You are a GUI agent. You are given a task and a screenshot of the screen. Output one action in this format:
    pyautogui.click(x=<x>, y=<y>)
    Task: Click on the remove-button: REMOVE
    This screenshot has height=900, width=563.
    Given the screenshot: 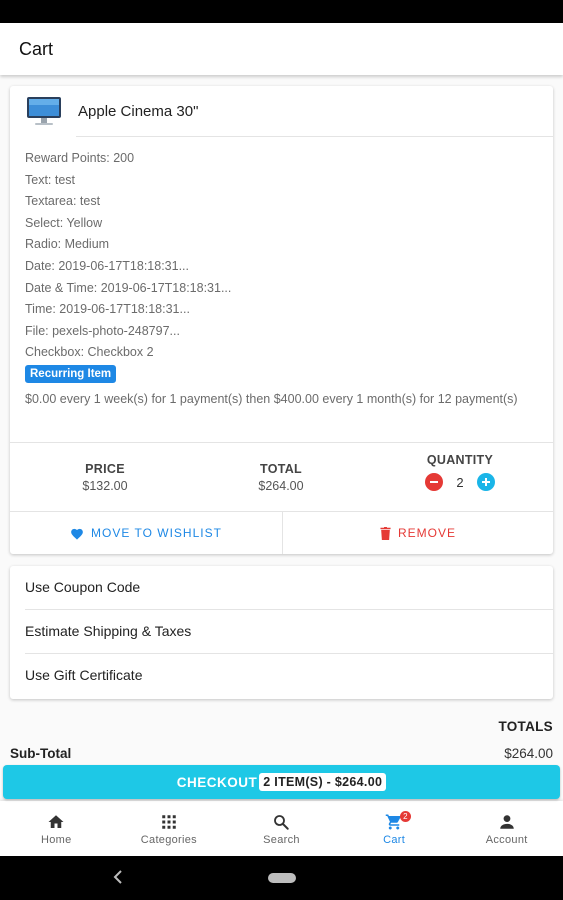 What is the action you would take?
    pyautogui.click(x=417, y=533)
    